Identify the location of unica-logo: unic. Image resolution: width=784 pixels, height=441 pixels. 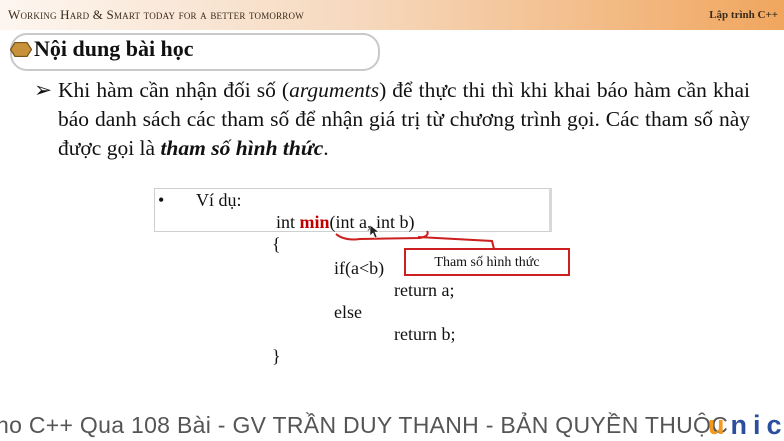
(746, 425).